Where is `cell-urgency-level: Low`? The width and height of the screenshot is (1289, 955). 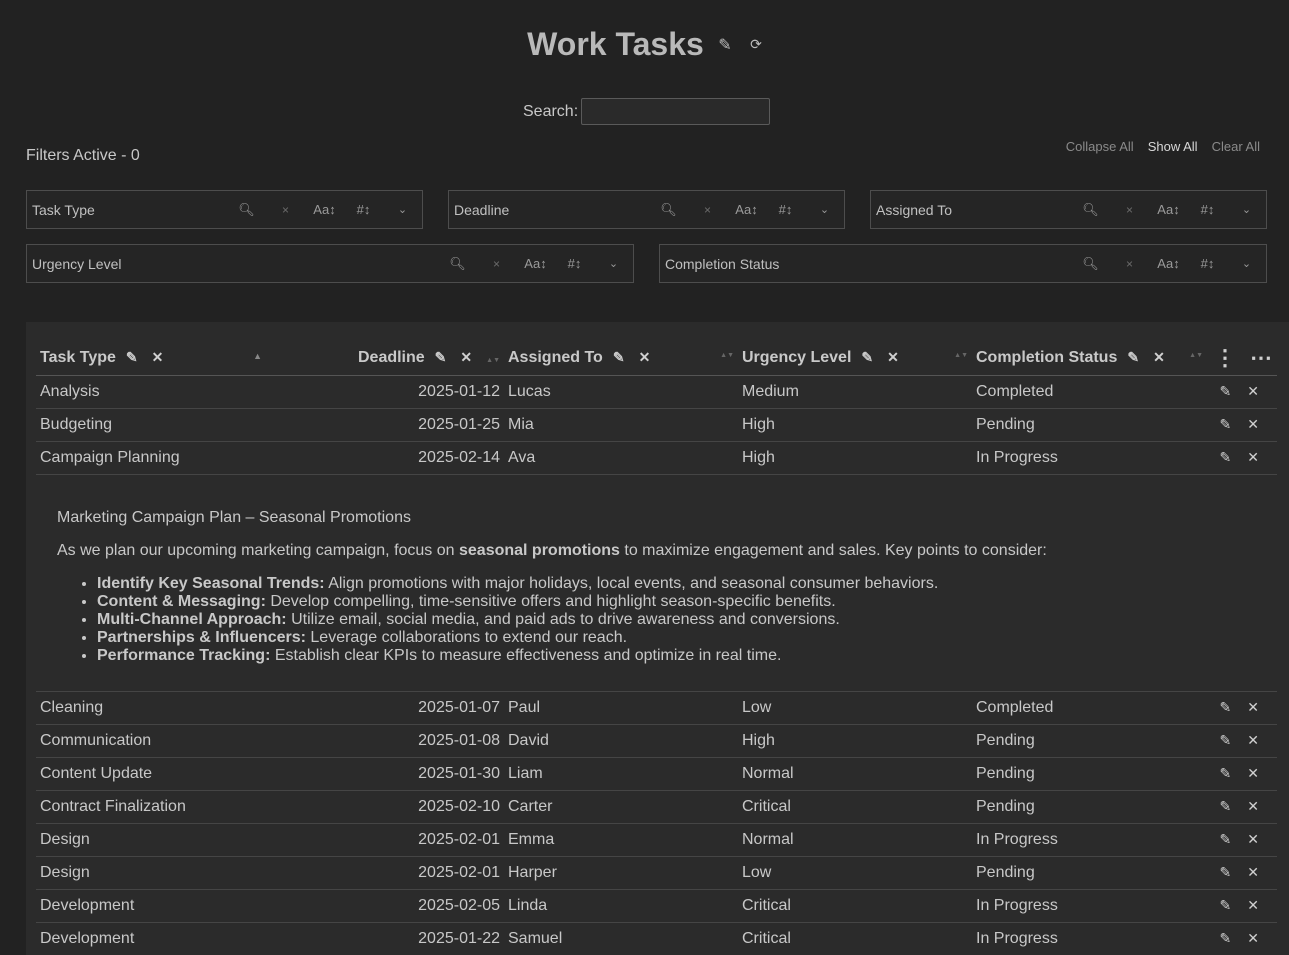
cell-urgency-level: Low is located at coordinates (855, 708).